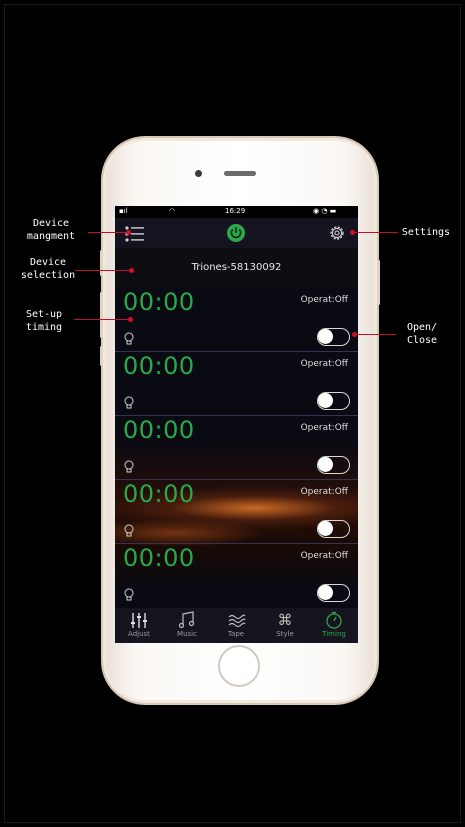 The height and width of the screenshot is (827, 465). I want to click on status-bar: ▪ıl ◠ 16:29 ◉ ◔ ▬, so click(236, 212).